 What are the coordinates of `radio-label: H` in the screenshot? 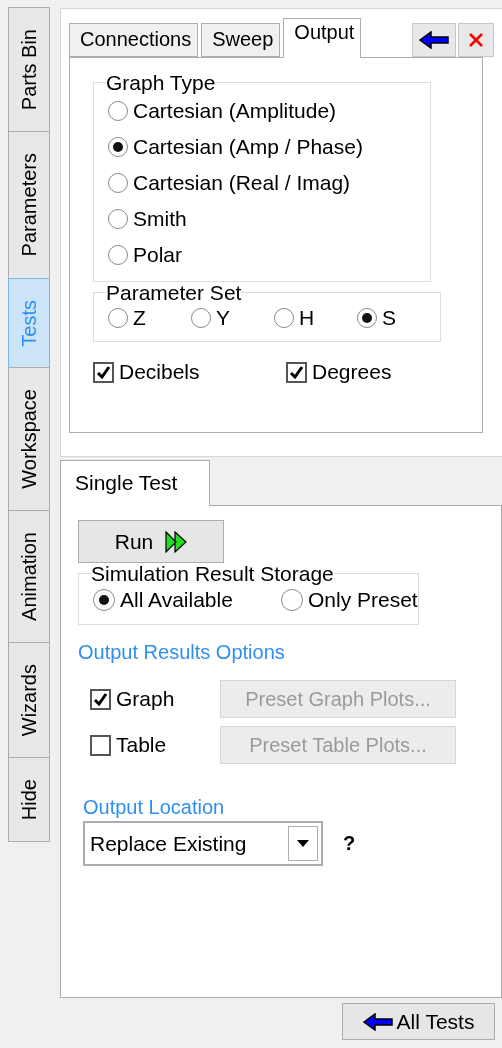 It's located at (307, 318).